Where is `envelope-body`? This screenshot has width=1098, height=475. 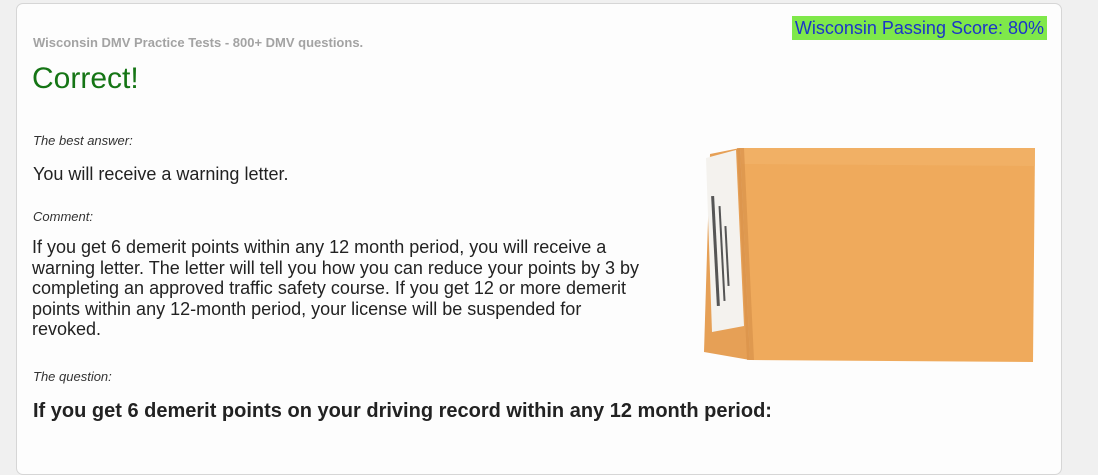 envelope-body is located at coordinates (887, 255).